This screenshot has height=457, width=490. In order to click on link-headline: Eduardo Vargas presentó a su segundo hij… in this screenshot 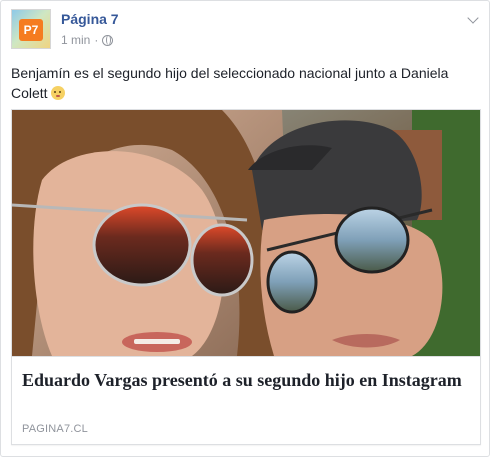, I will do `click(242, 380)`.